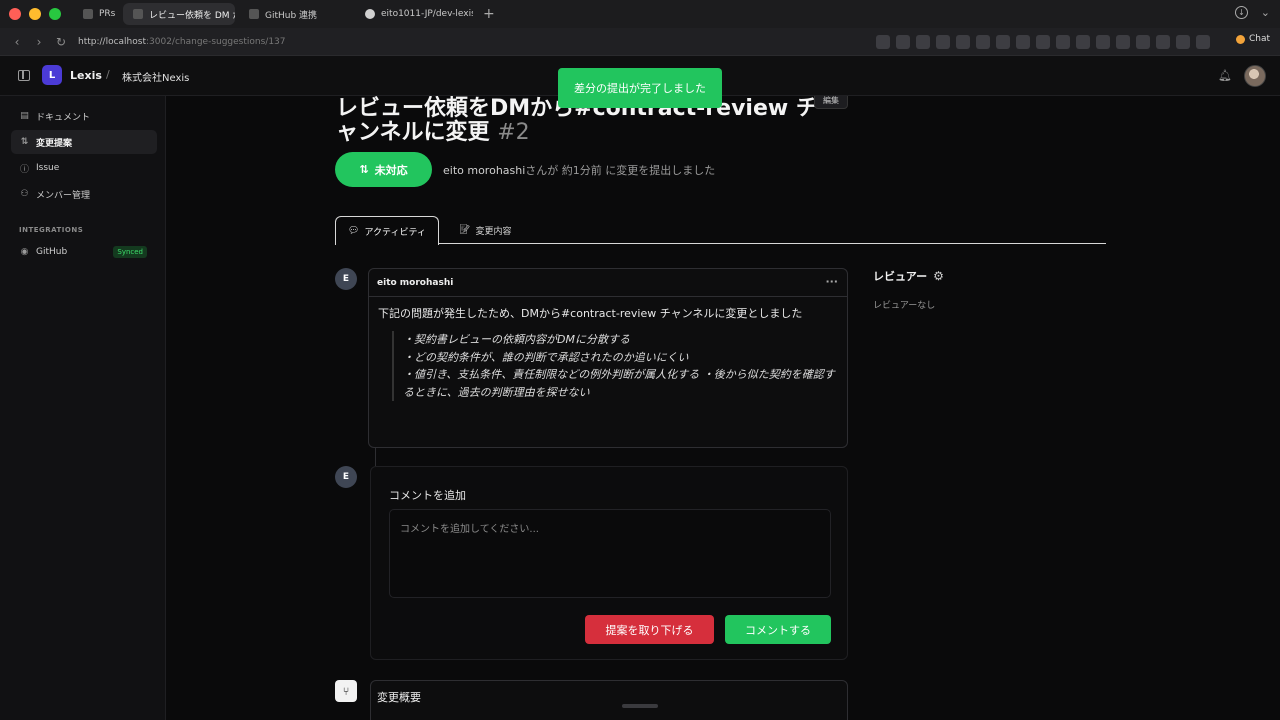 The image size is (1280, 720). I want to click on comment-header: eito morohashi ···, so click(608, 283).